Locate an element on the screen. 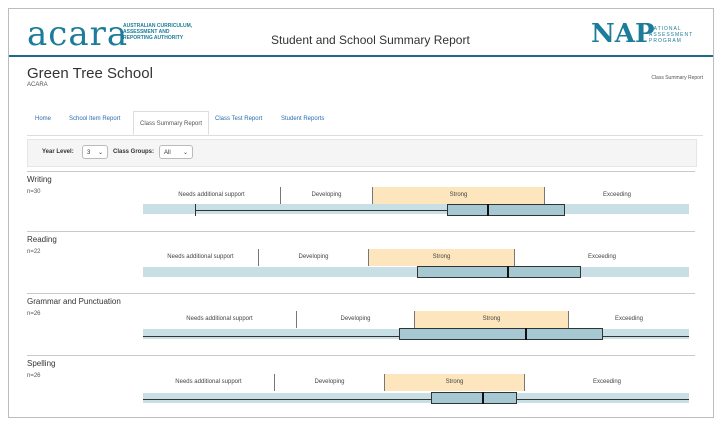 This screenshot has height=427, width=725. section-title-spelling: Spelling is located at coordinates (41, 363).